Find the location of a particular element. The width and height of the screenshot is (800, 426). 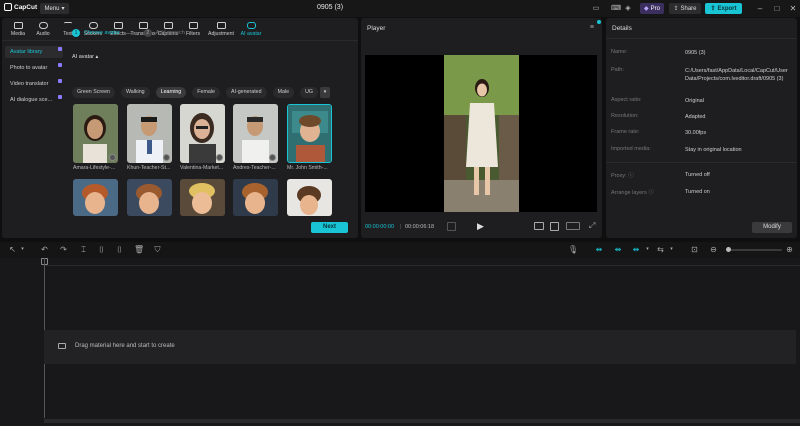

modify-button: Modify is located at coordinates (772, 227).